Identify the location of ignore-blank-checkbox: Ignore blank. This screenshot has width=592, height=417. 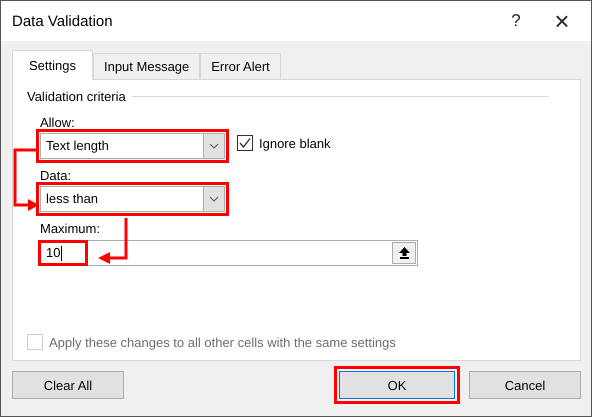
(284, 143).